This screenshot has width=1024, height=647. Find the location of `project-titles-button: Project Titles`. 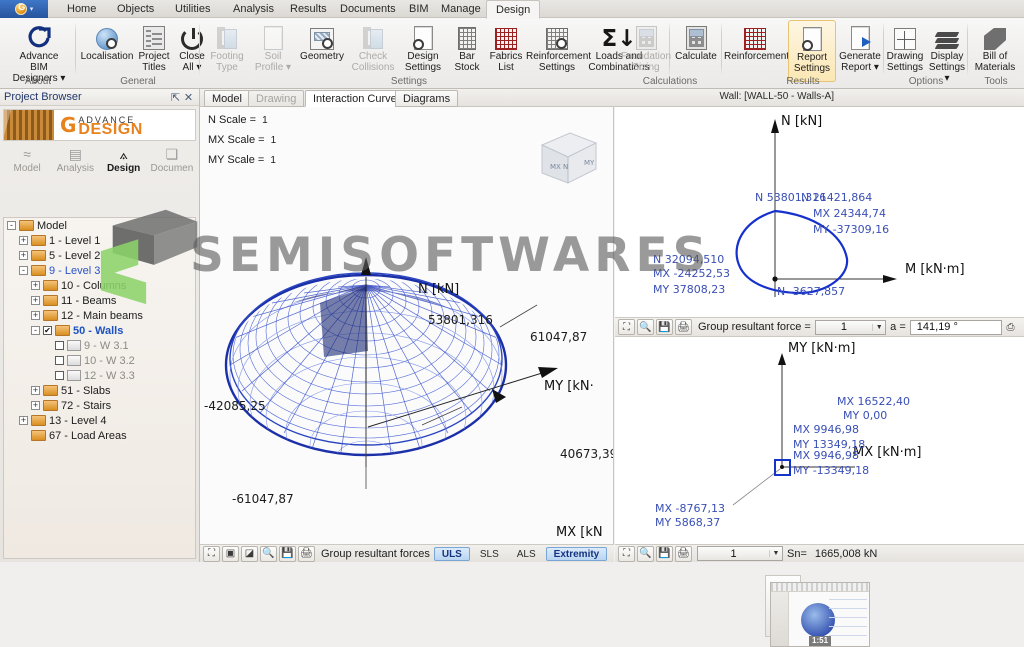

project-titles-button: Project Titles is located at coordinates (154, 46).